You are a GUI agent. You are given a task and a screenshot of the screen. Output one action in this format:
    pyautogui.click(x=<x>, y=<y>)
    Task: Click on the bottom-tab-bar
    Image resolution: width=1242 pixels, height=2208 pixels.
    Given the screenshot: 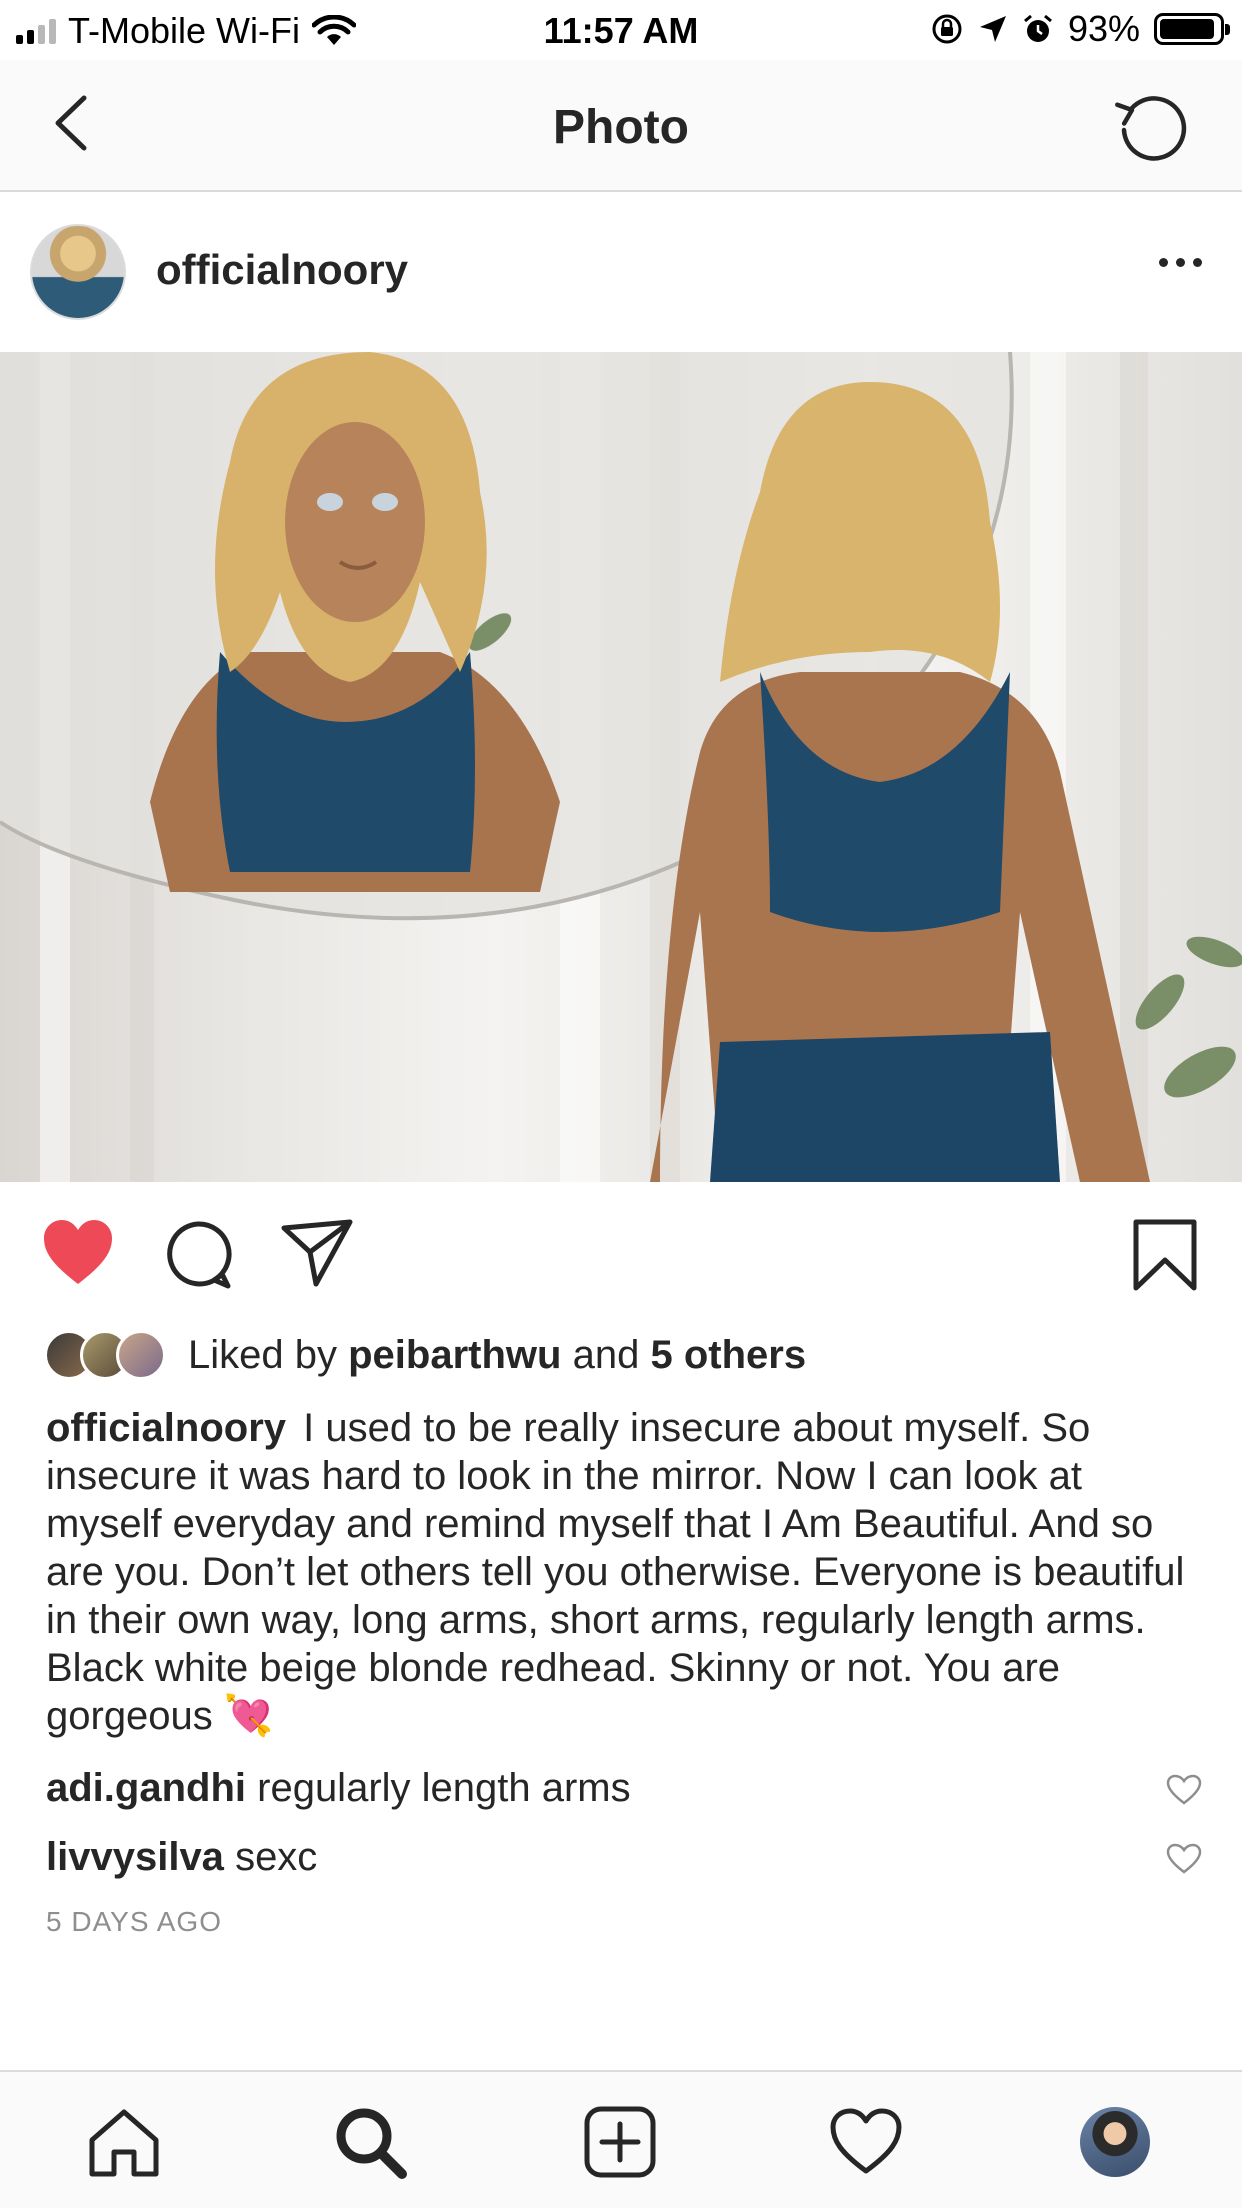 What is the action you would take?
    pyautogui.click(x=621, y=2139)
    